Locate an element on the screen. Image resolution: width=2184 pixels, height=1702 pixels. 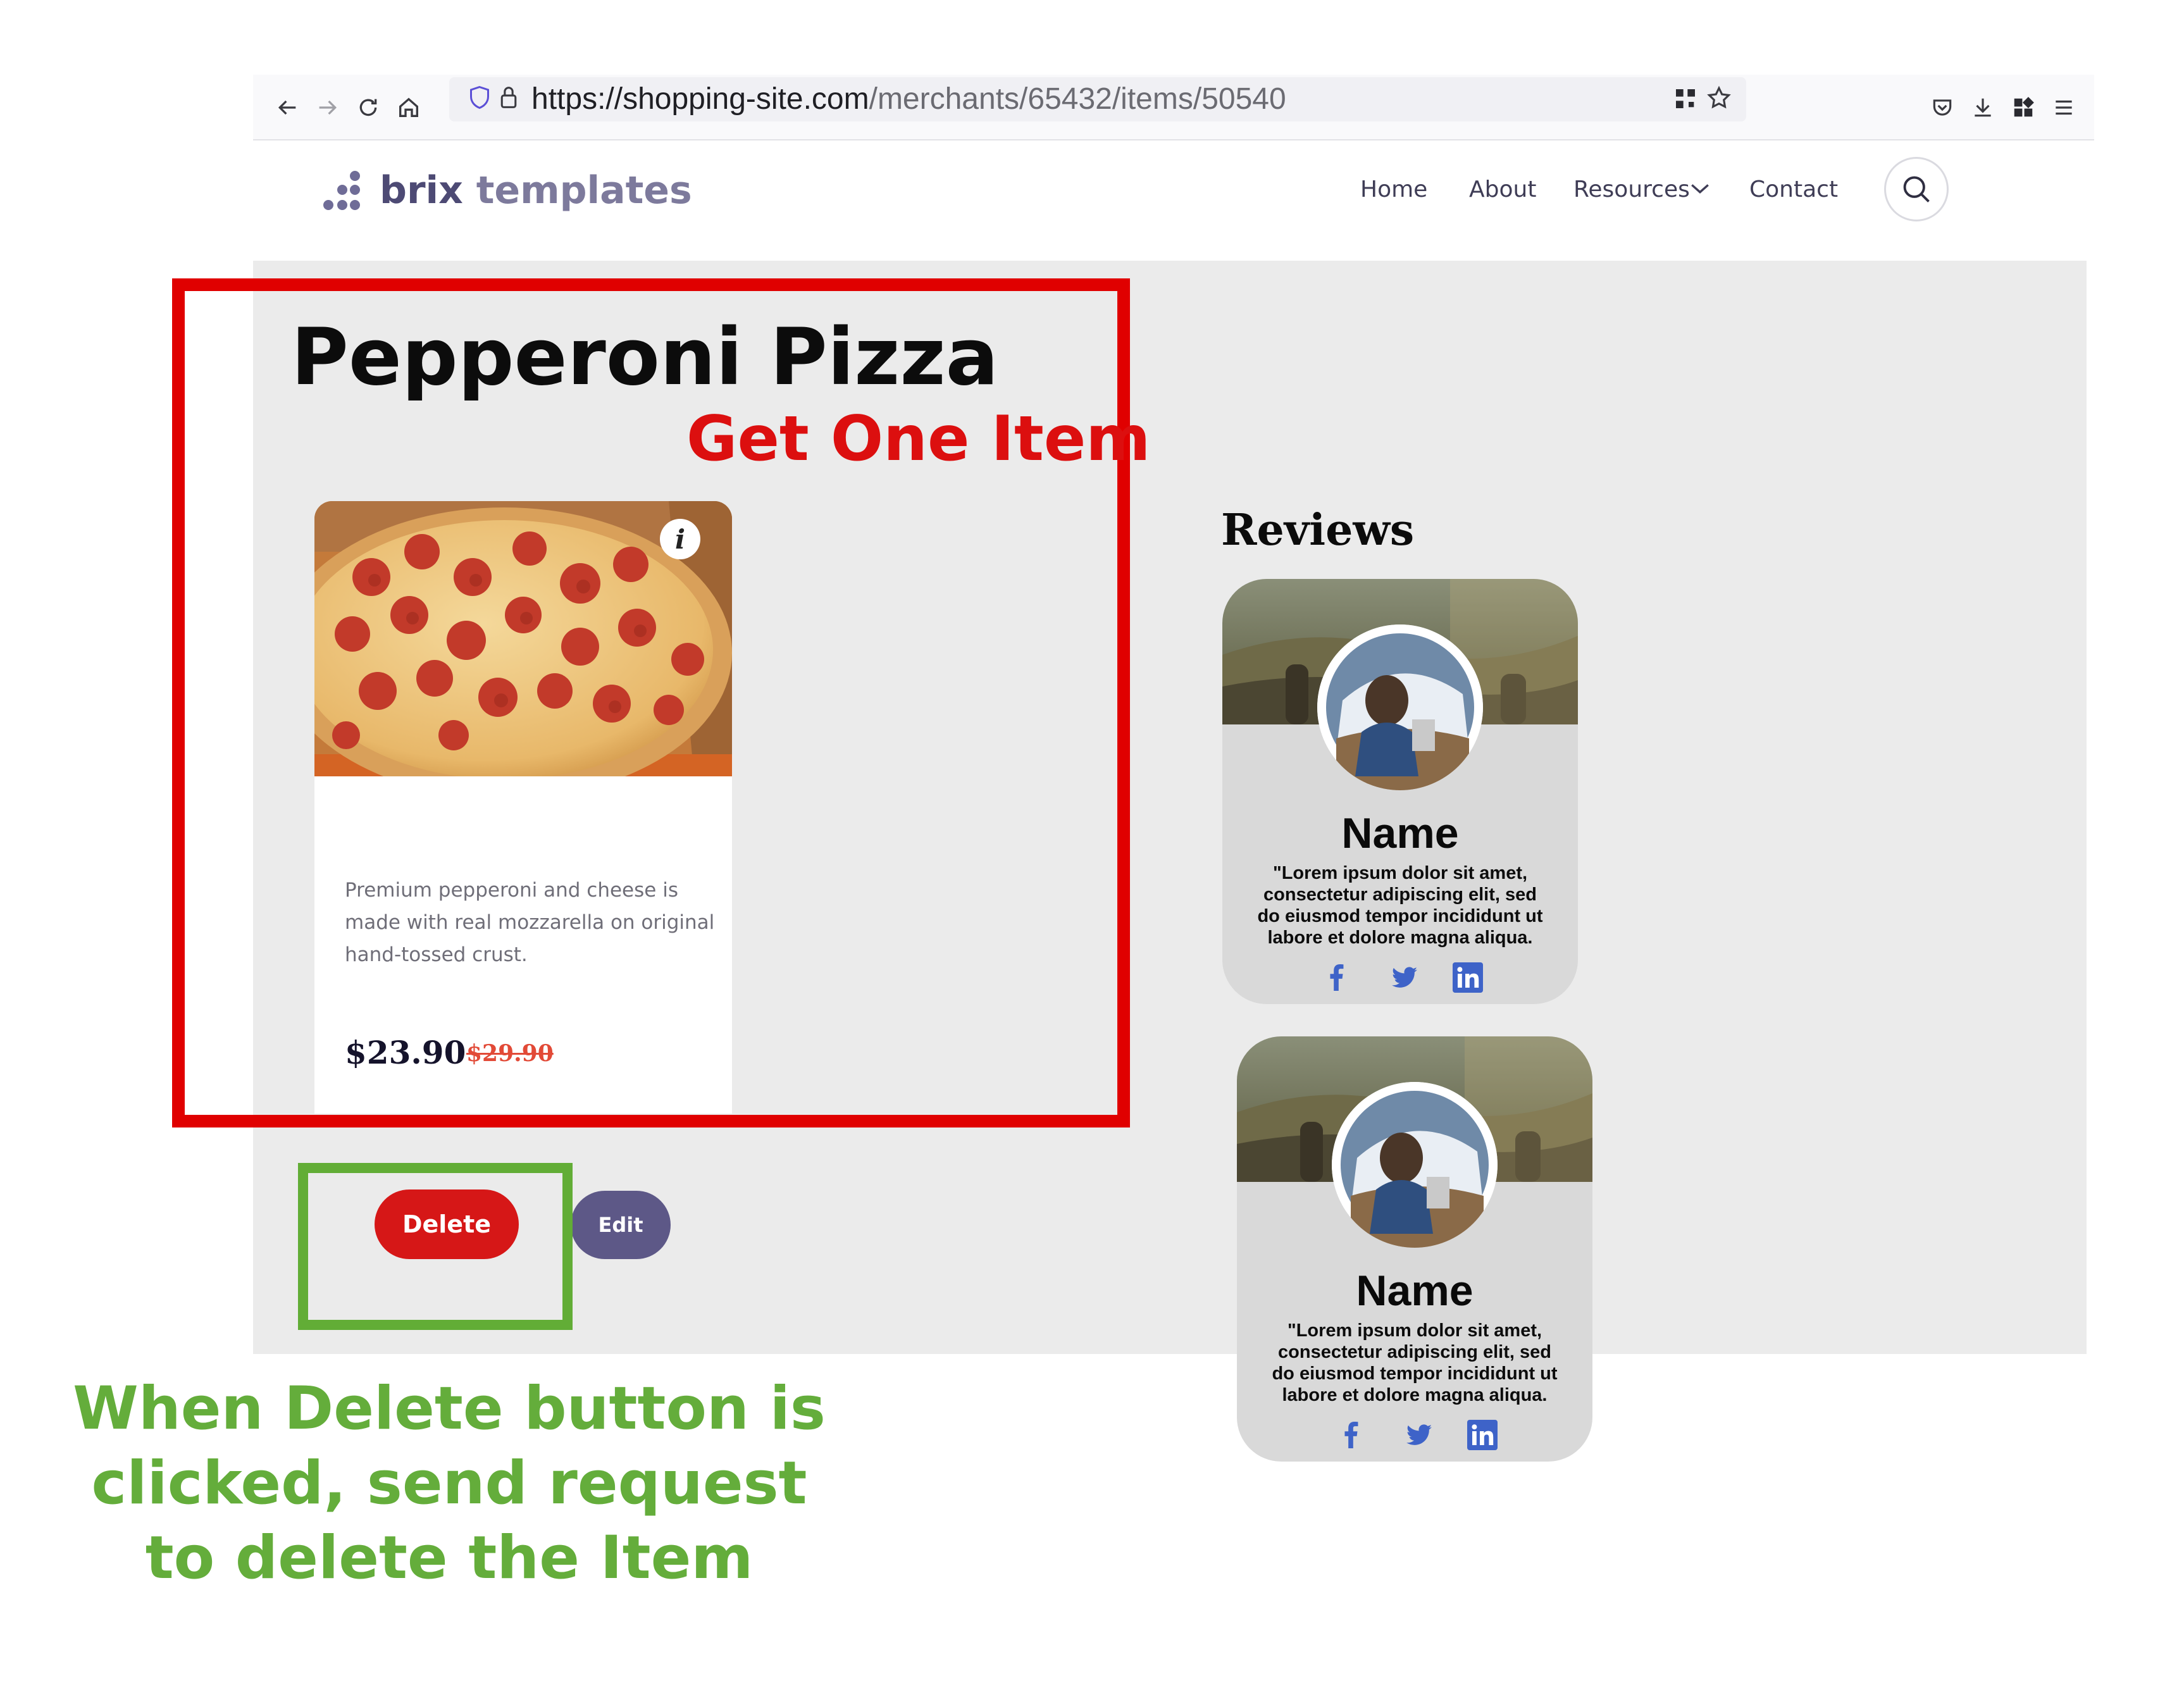
download-icon is located at coordinates (1983, 108).